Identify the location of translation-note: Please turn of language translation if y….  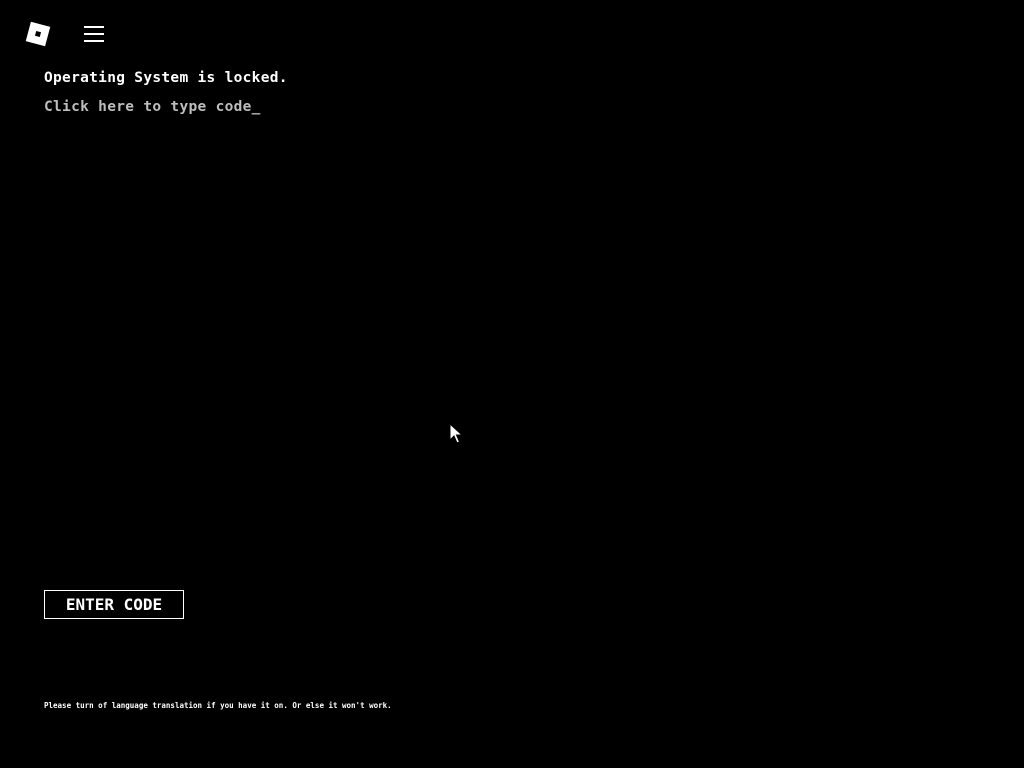
(218, 705).